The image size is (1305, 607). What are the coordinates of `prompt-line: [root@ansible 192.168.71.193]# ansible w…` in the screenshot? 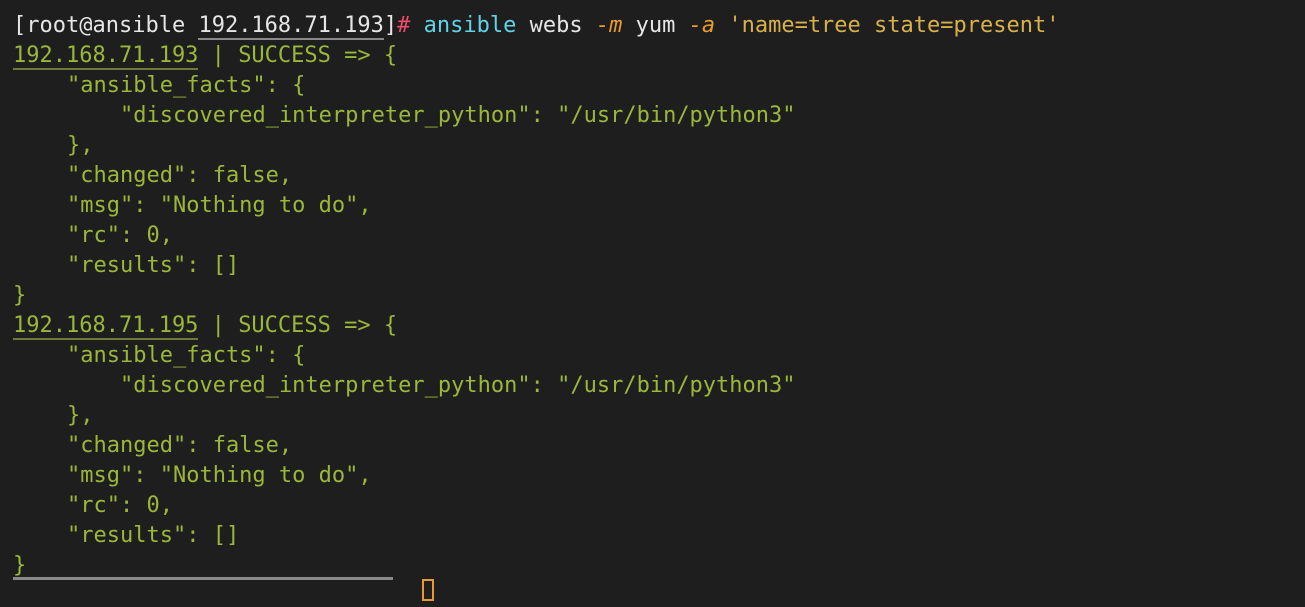 It's located at (659, 26).